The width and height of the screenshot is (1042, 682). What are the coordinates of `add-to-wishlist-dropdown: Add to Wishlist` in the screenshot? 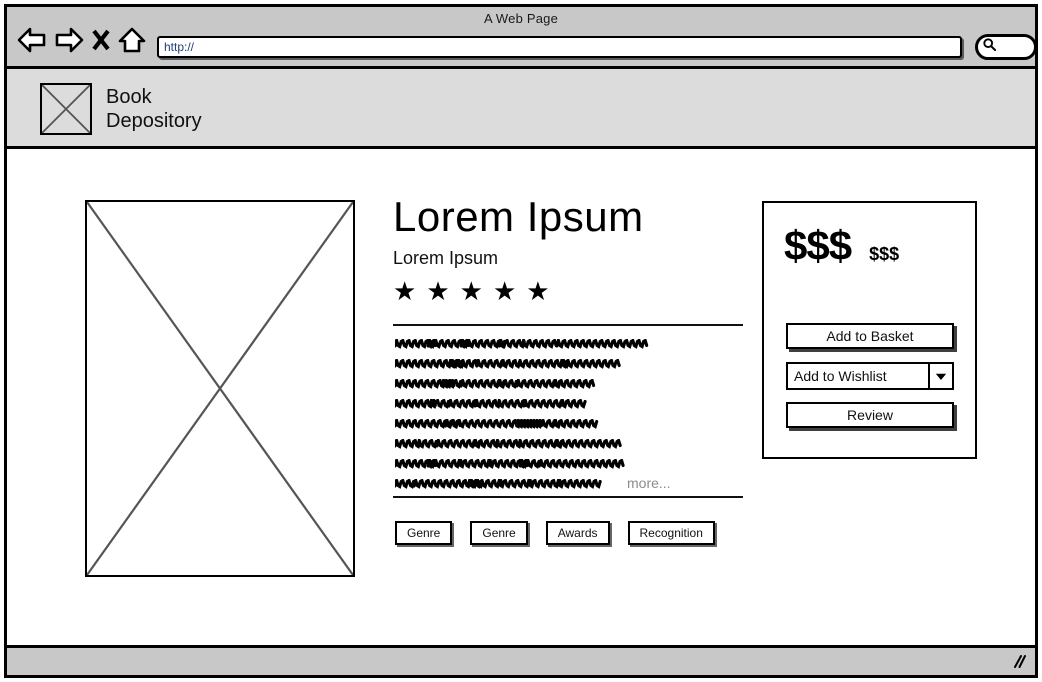 It's located at (870, 376).